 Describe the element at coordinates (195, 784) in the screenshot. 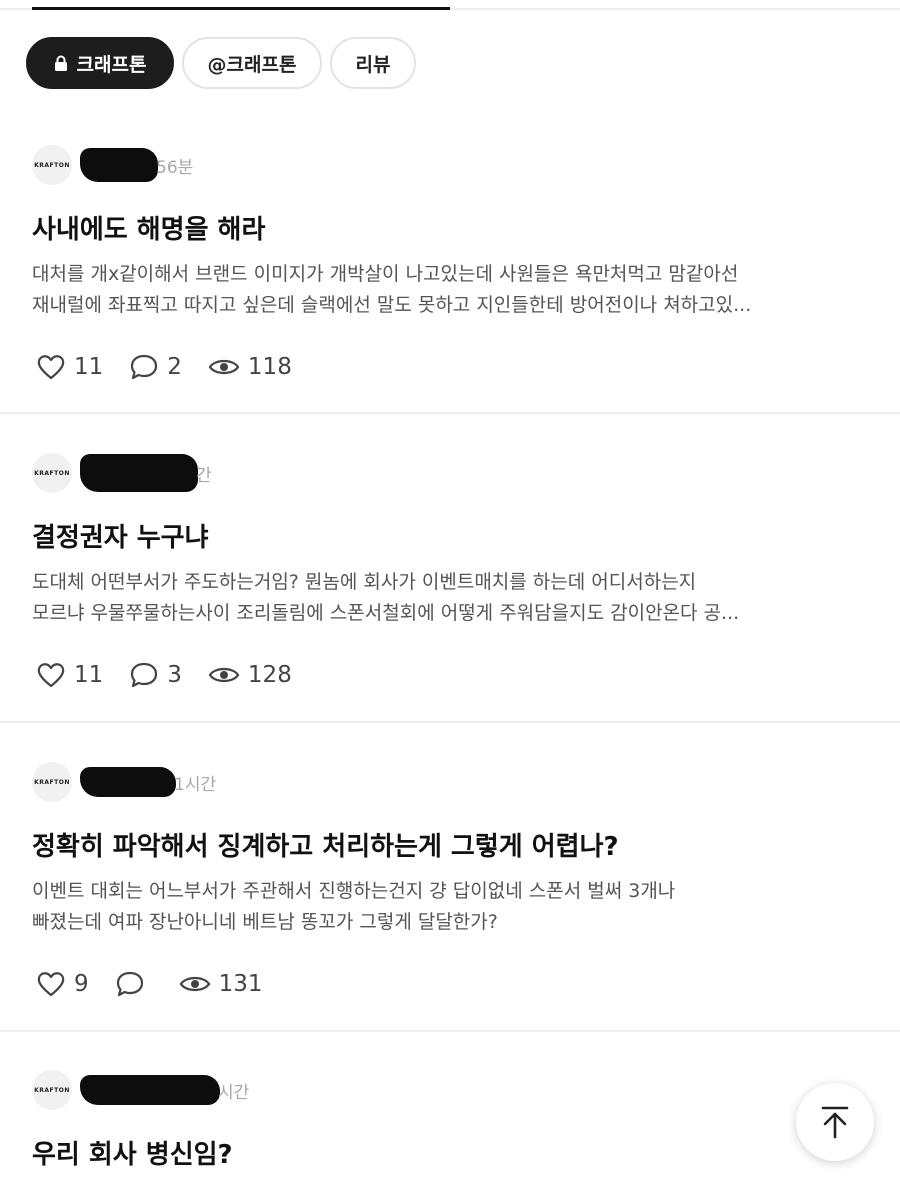

I see `post-time: 1시간` at that location.